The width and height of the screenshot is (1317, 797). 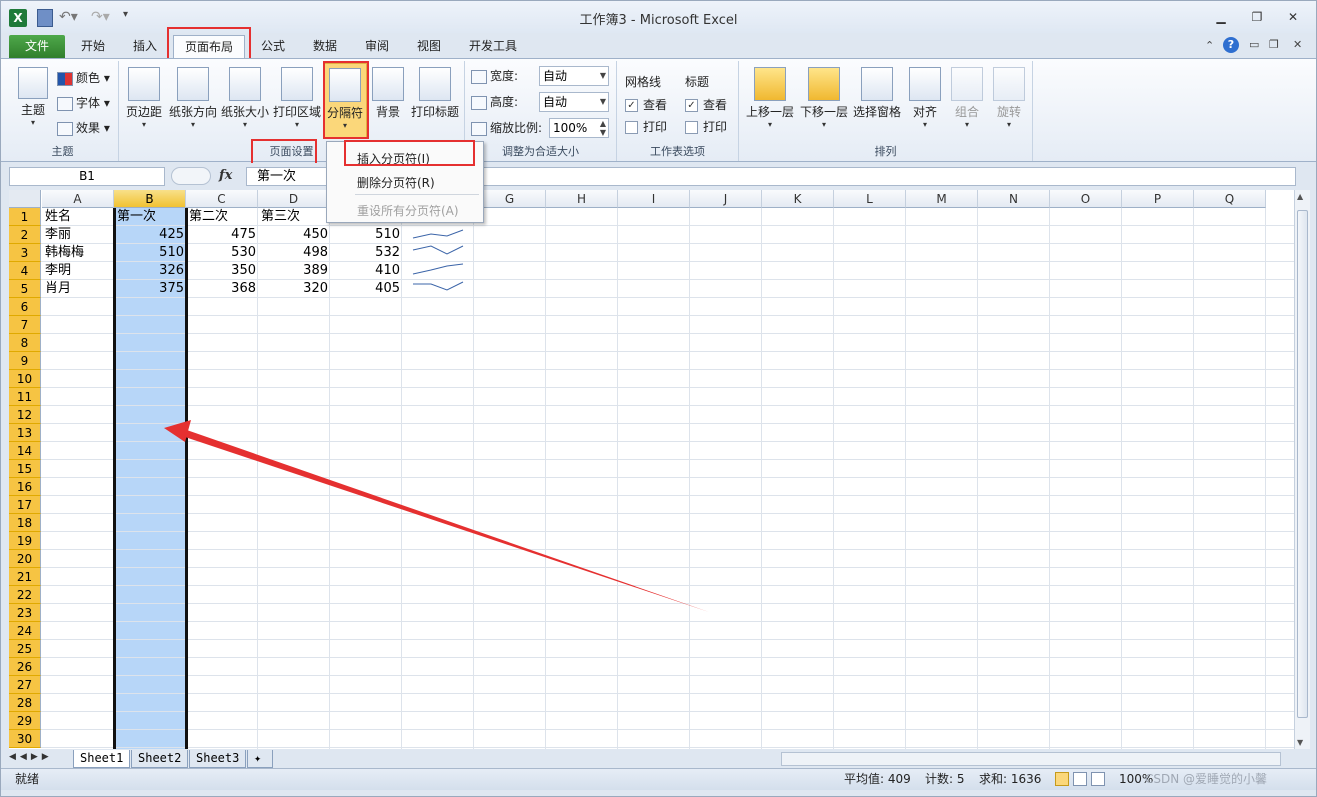 What do you see at coordinates (393, 158) in the screenshot?
I see `menu-item-insert-page-break: 插入分页符(I)` at bounding box center [393, 158].